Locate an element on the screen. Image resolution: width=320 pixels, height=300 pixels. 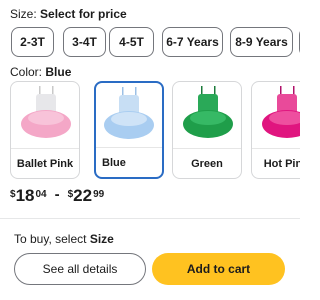
price-range: $ 18 04 - $ 22 99 is located at coordinates (57, 197).